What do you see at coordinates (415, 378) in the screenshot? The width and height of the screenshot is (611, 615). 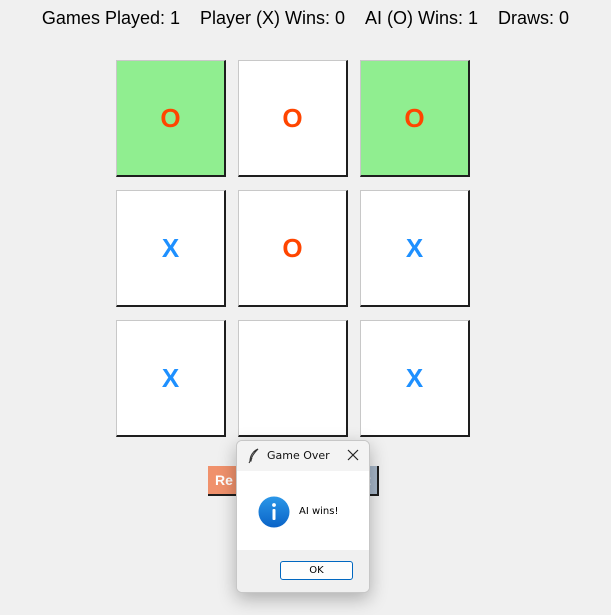 I see `cell-8: X` at bounding box center [415, 378].